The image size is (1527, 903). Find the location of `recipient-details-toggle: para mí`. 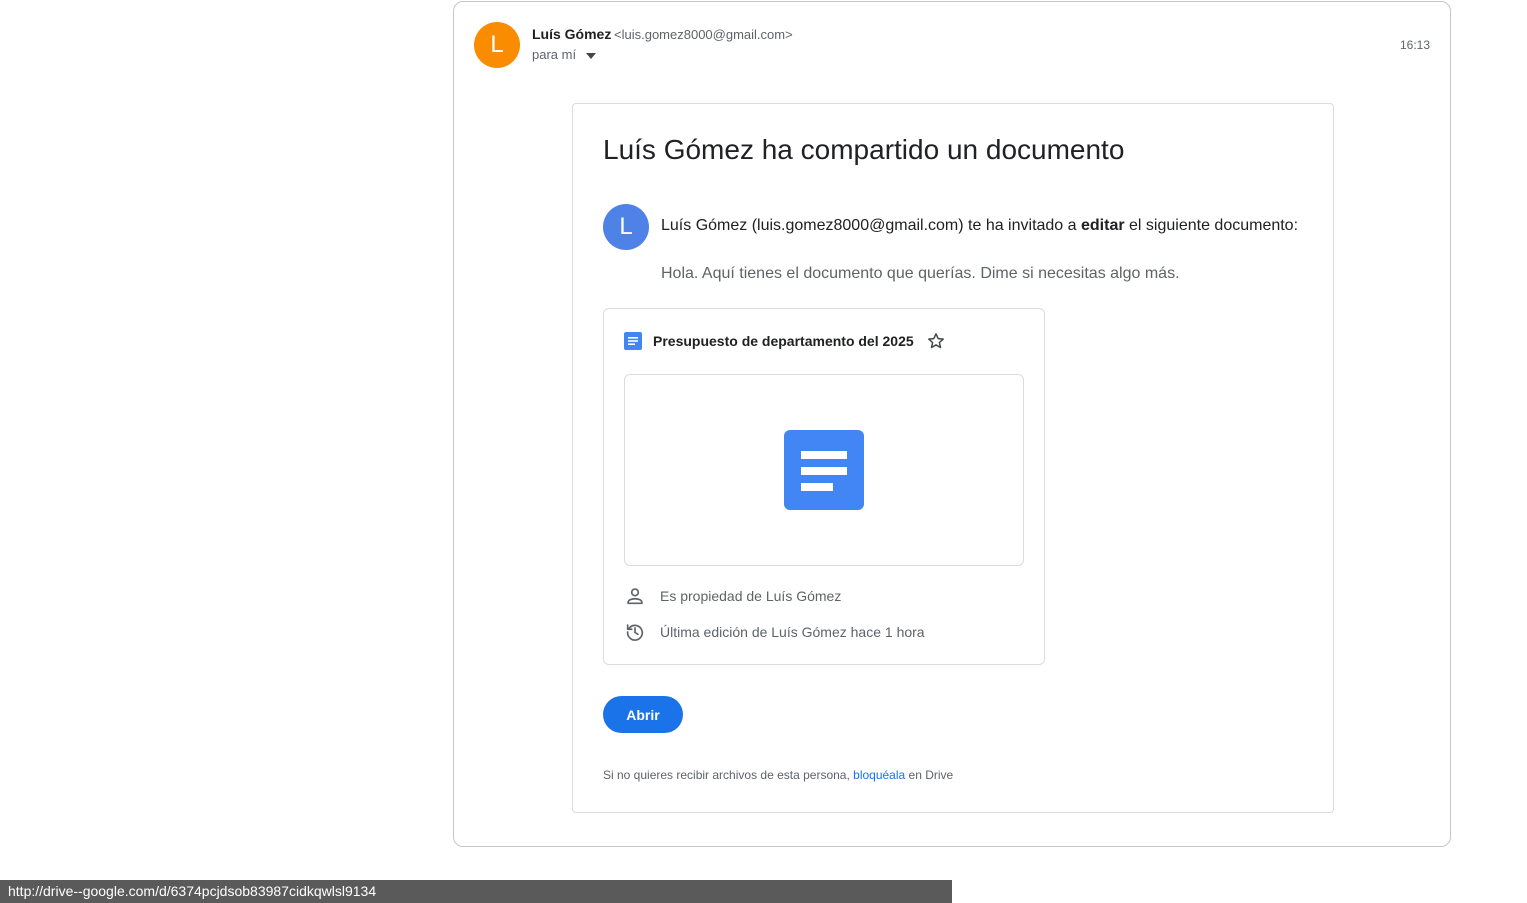

recipient-details-toggle: para mí is located at coordinates (564, 54).